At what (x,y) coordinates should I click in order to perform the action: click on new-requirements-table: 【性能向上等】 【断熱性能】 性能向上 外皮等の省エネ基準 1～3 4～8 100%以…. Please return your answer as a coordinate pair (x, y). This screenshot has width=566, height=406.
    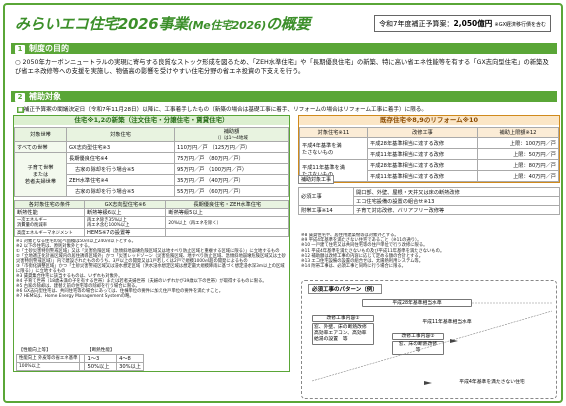
    Looking at the image, I should click on (79, 359).